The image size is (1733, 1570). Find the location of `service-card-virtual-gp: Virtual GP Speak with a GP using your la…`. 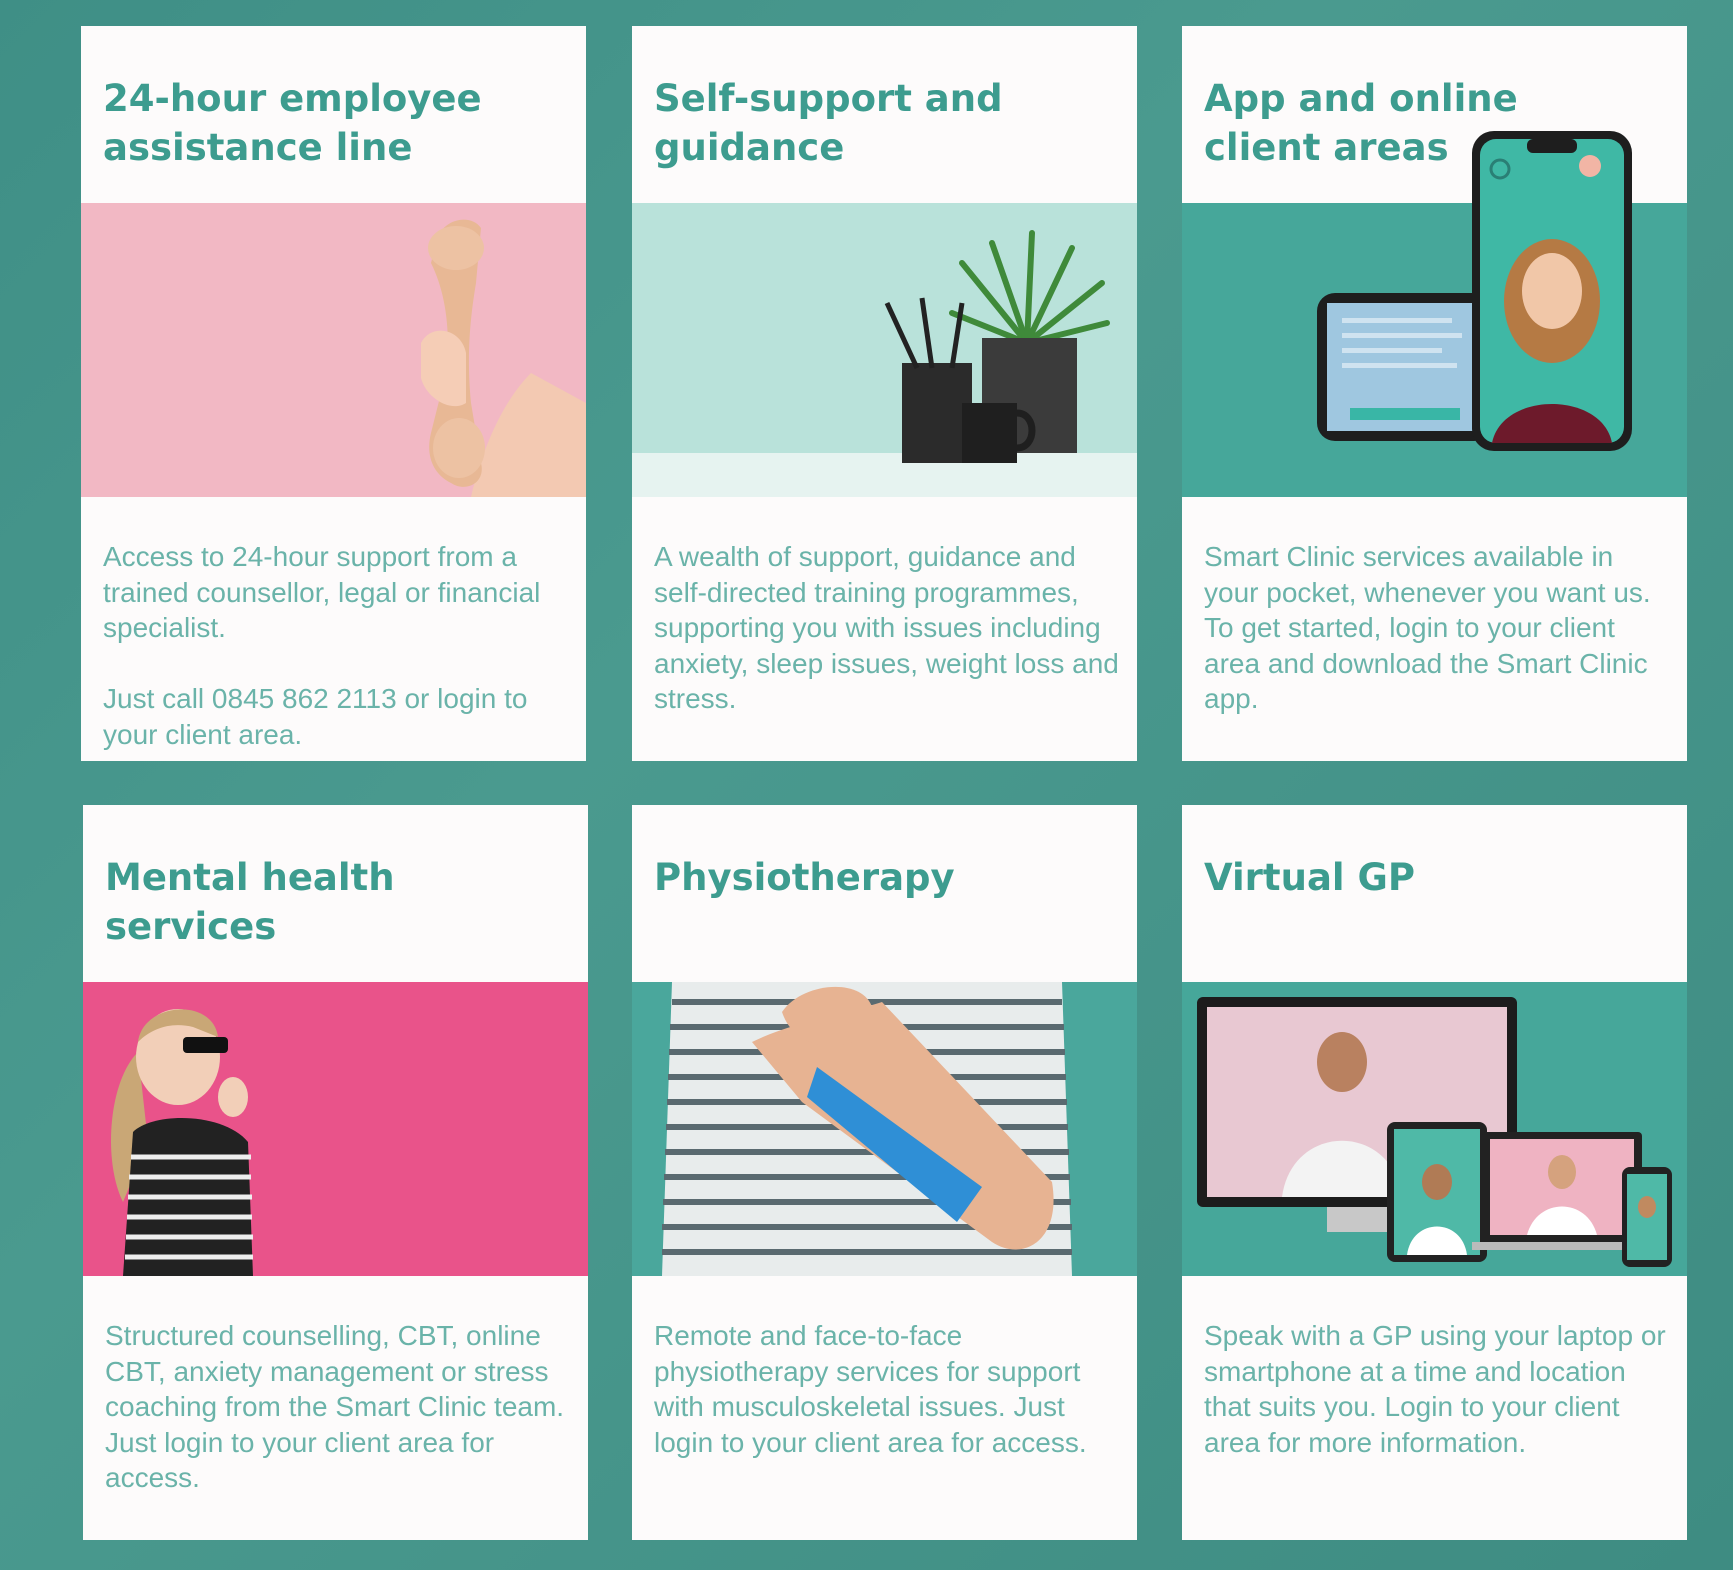

service-card-virtual-gp: Virtual GP Speak with a GP using your la… is located at coordinates (1434, 1172).